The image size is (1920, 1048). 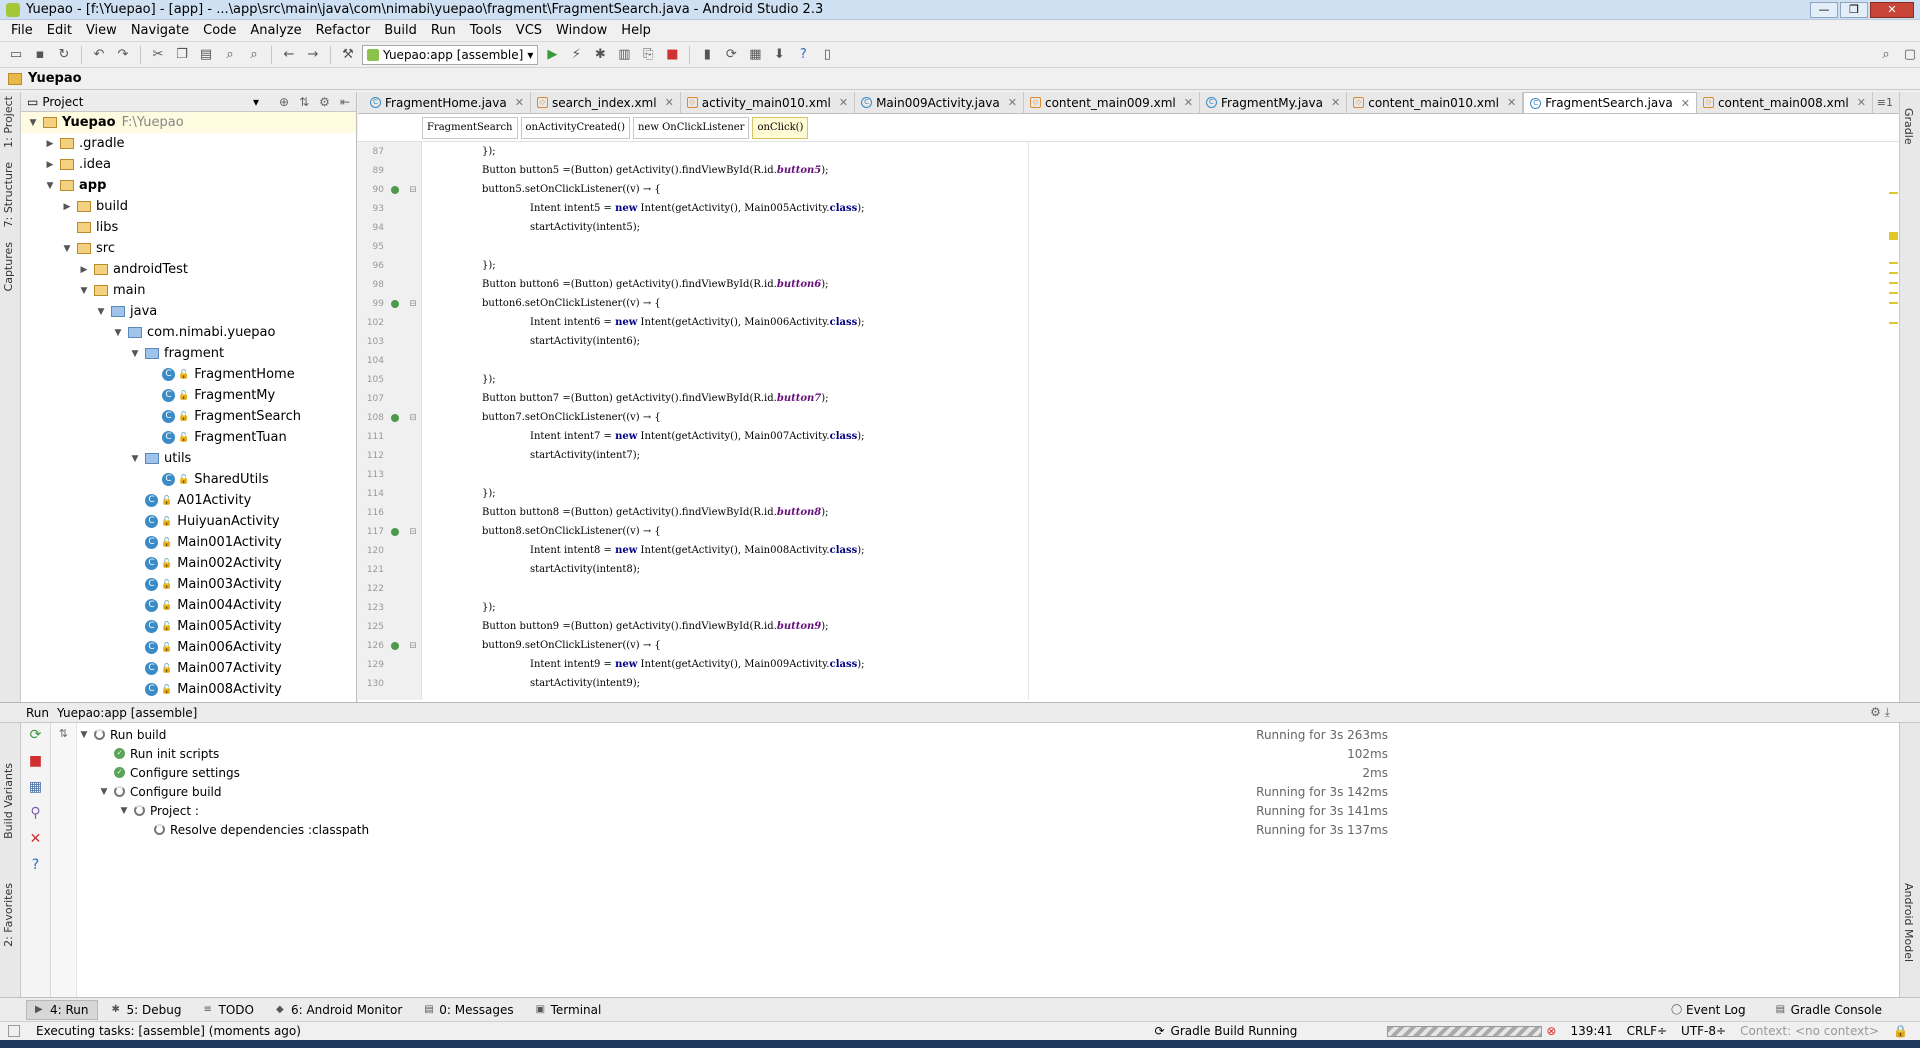 I want to click on tree-node: C 🔓 SharedUtils, so click(x=188, y=479).